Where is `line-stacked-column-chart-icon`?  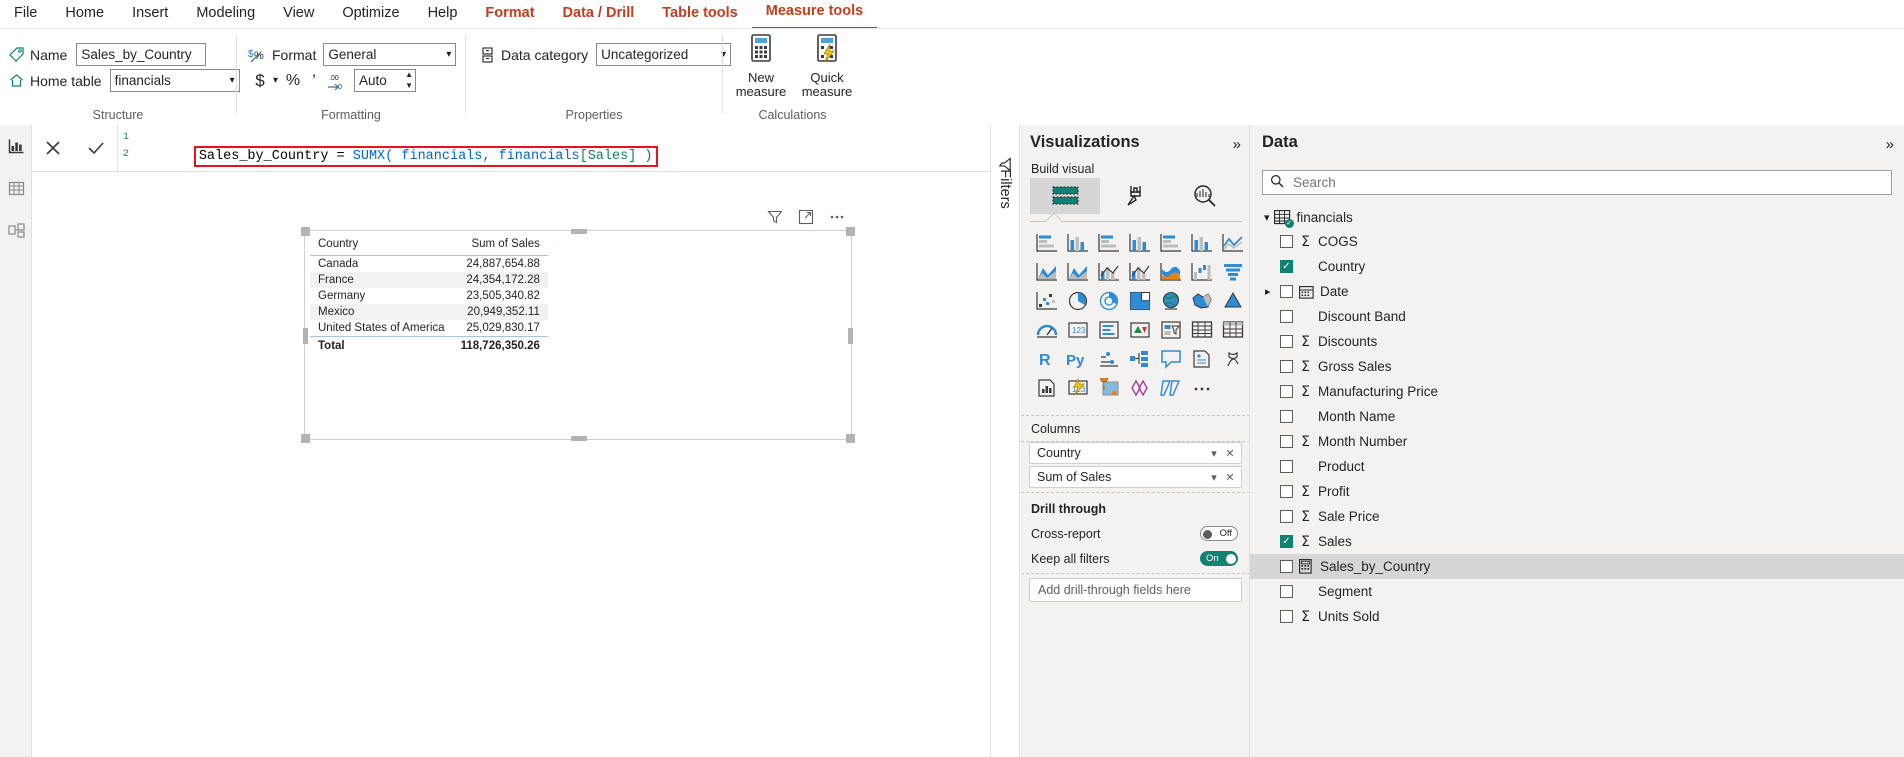 line-stacked-column-chart-icon is located at coordinates (1109, 271).